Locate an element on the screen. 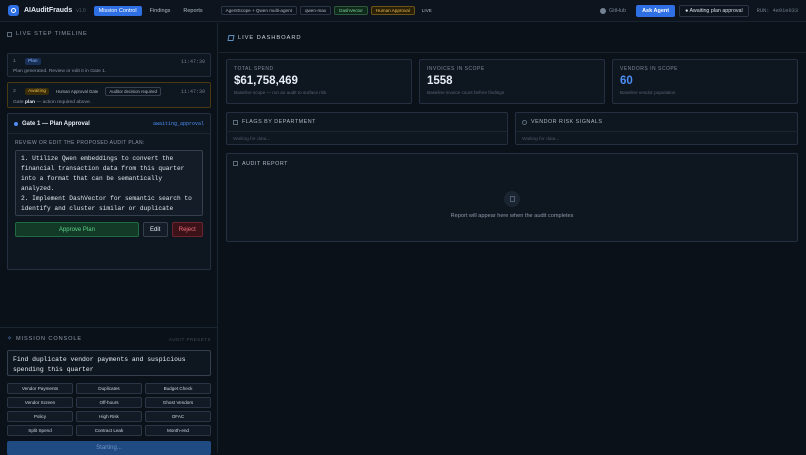  app-logo-icon is located at coordinates (13, 10).